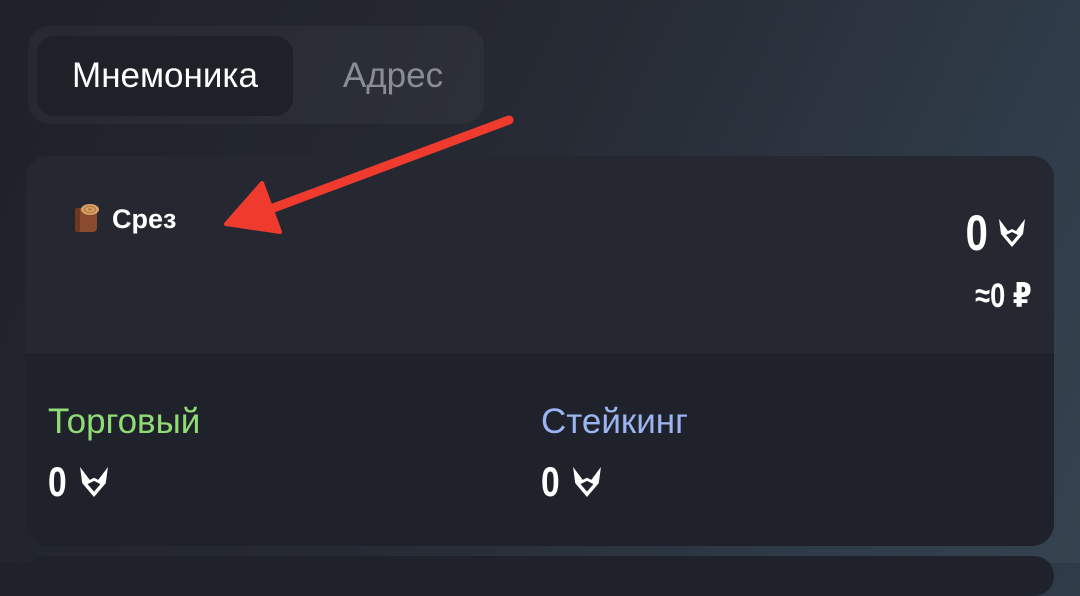 Image resolution: width=1080 pixels, height=596 pixels. What do you see at coordinates (976, 233) in the screenshot?
I see `balance-value: 0` at bounding box center [976, 233].